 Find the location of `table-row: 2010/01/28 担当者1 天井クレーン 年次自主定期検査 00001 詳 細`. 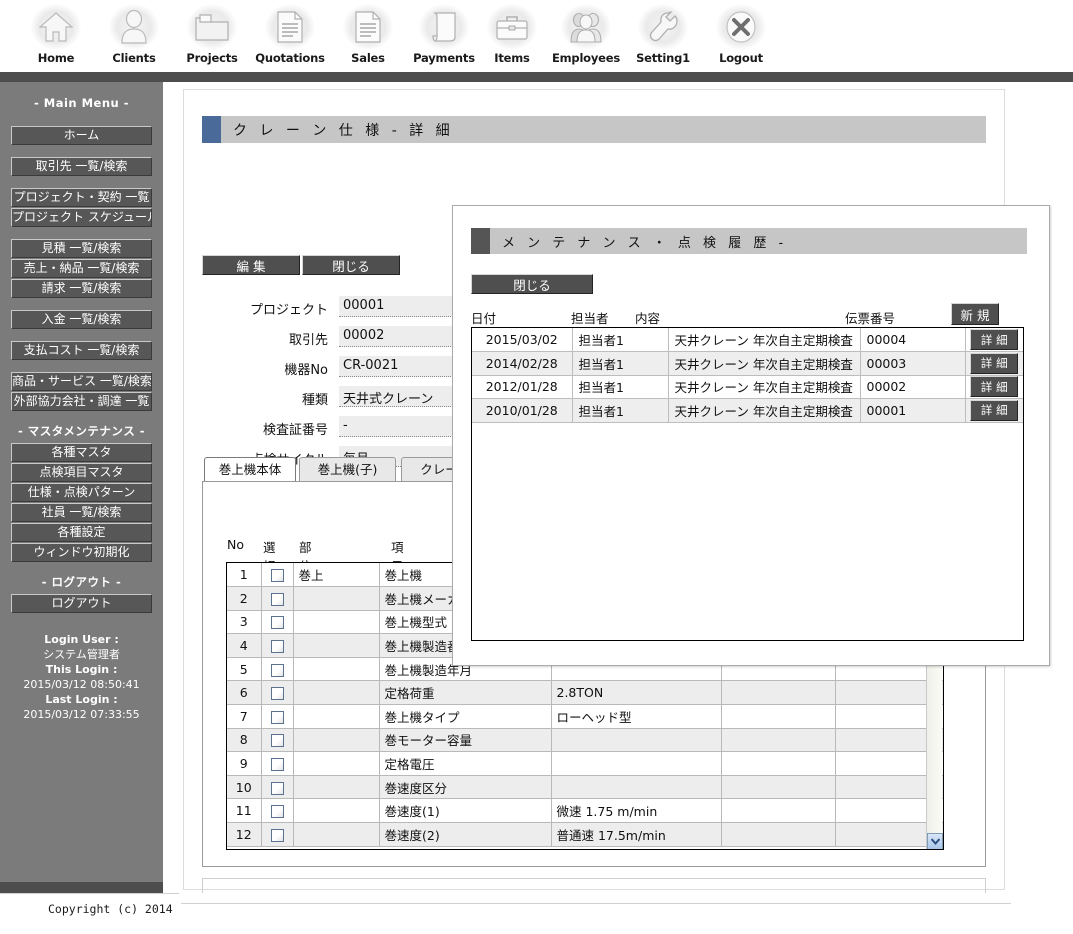

table-row: 2010/01/28 担当者1 天井クレーン 年次自主定期検査 00001 詳 細 is located at coordinates (747, 410).